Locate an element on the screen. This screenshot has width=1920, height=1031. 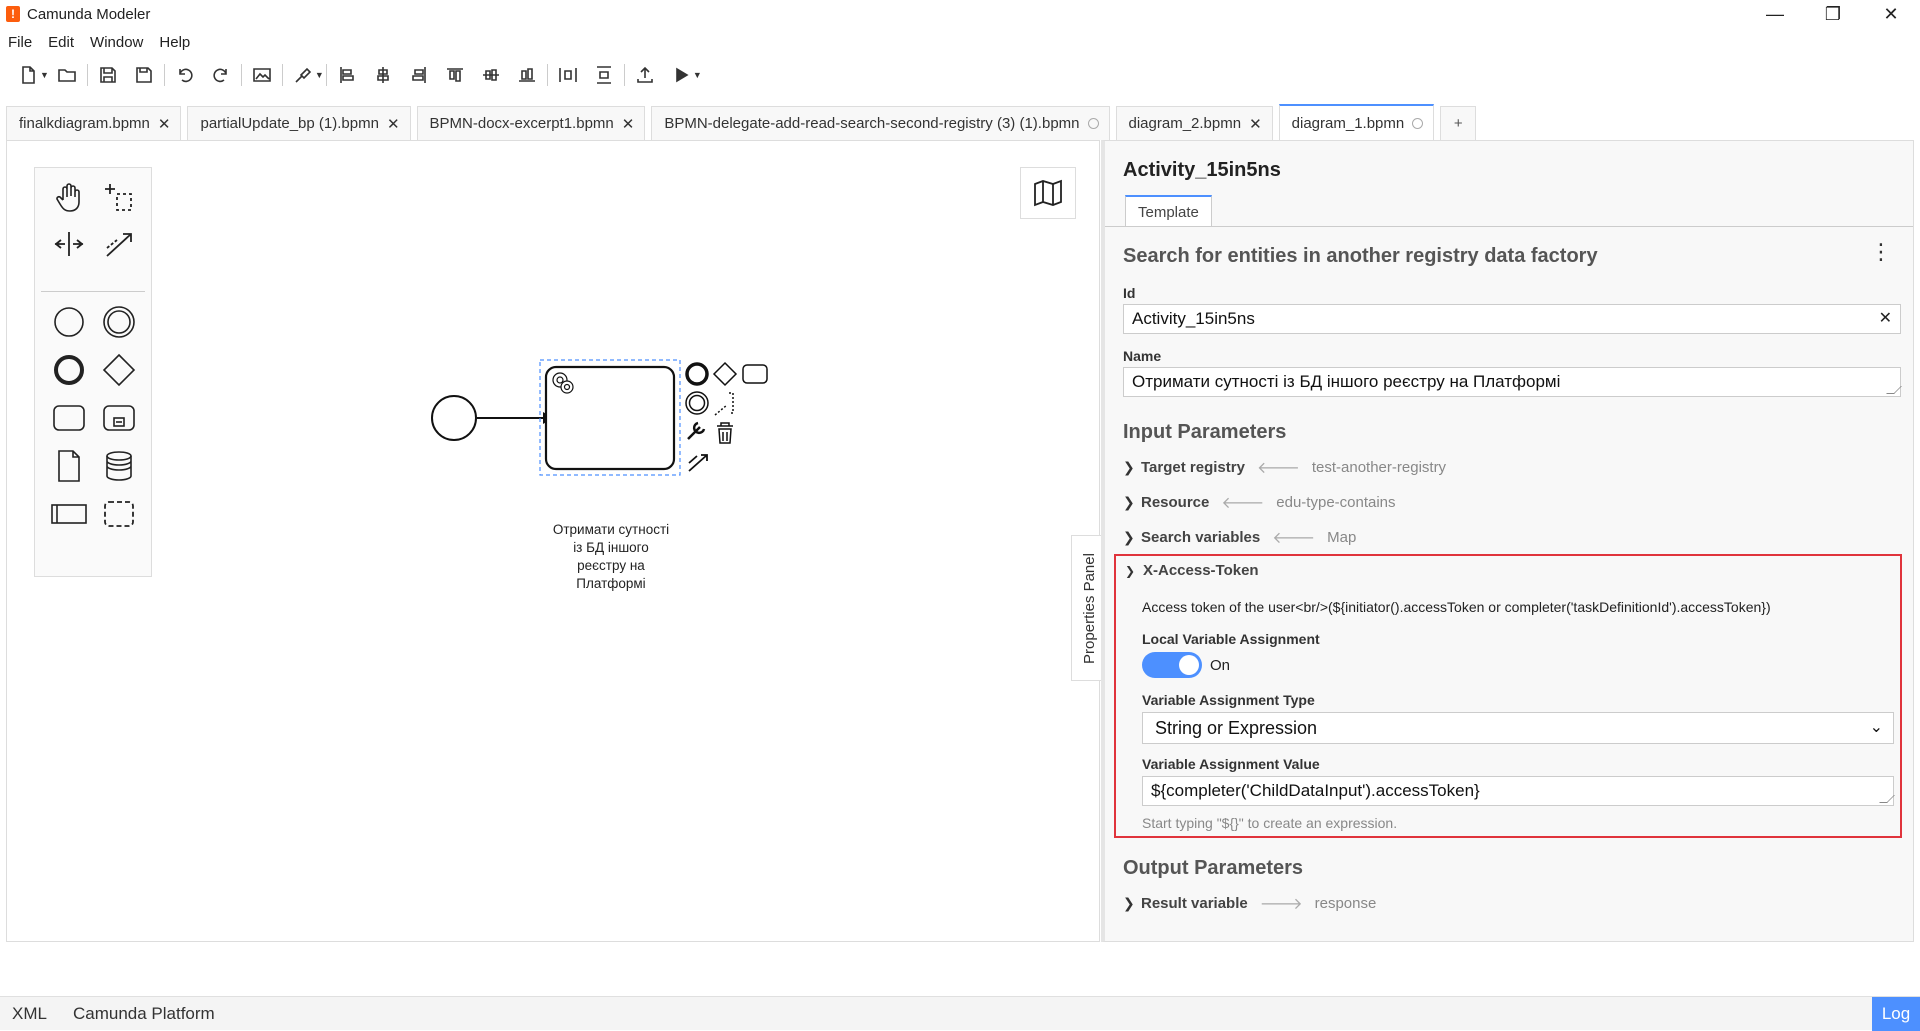
inner-ring-icon is located at coordinates (697, 403).